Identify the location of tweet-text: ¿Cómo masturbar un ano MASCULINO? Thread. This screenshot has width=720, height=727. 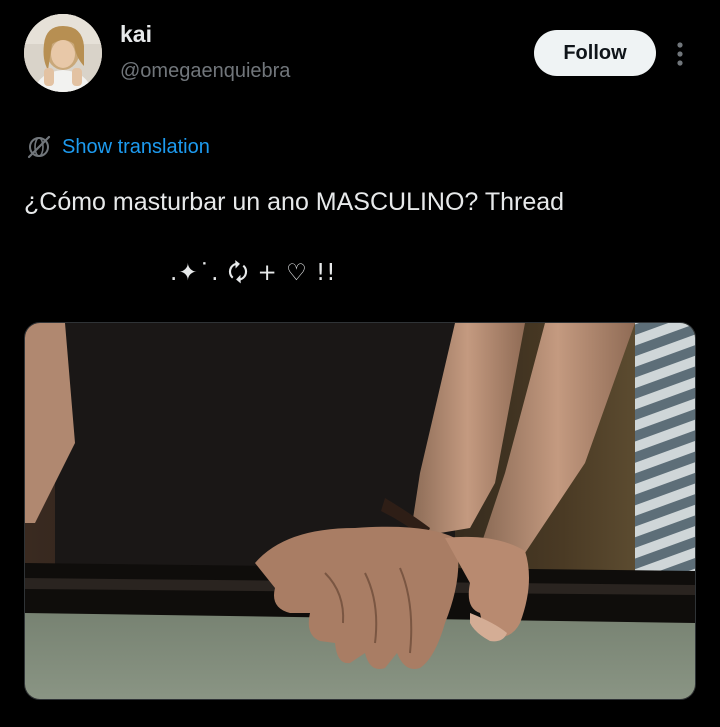
(294, 202).